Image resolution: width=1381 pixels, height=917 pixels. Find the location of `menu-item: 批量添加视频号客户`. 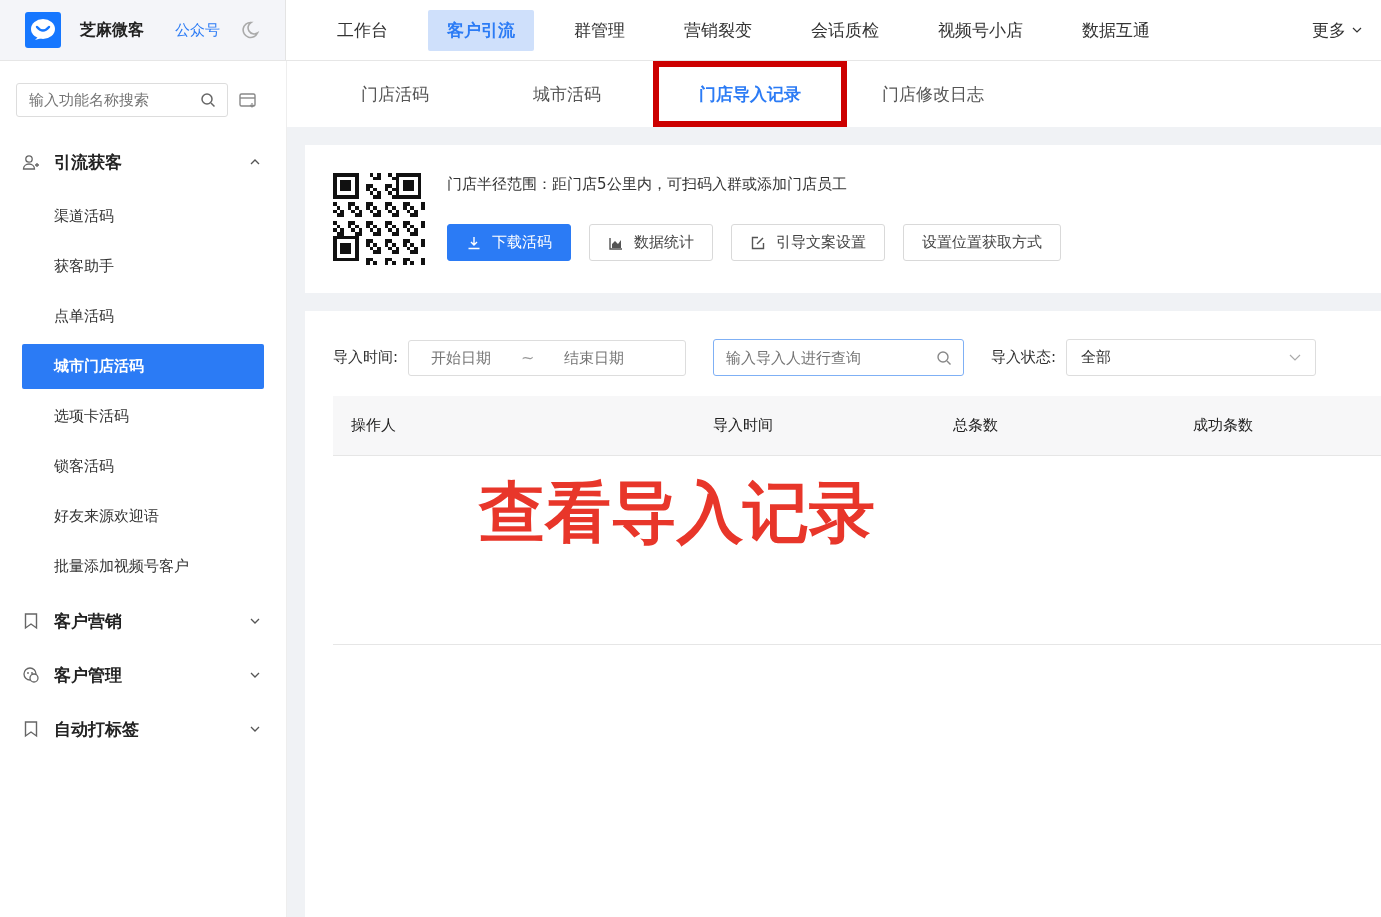

menu-item: 批量添加视频号客户 is located at coordinates (143, 566).